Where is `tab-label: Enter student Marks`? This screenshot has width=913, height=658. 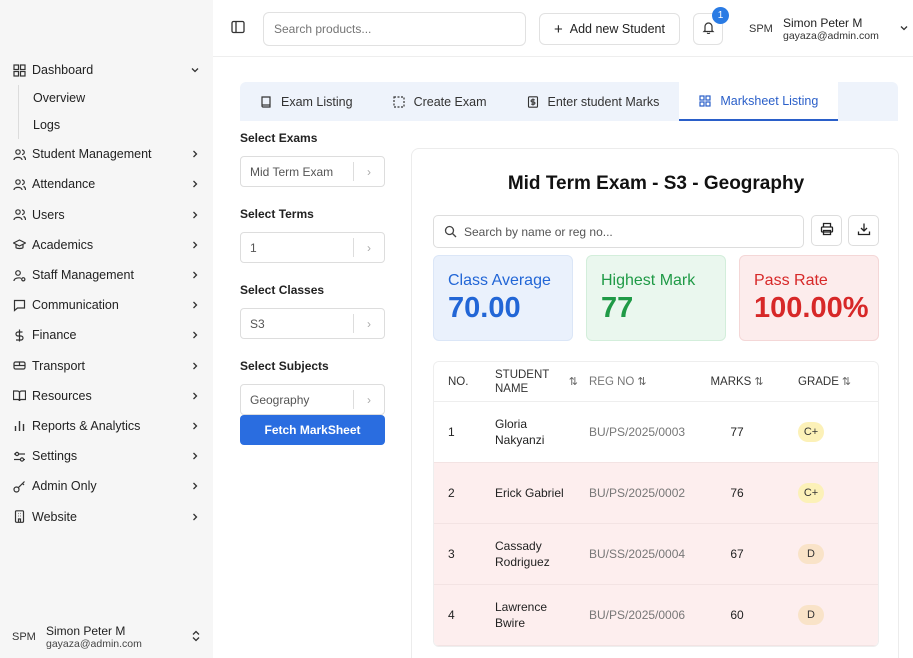
tab-label: Enter student Marks is located at coordinates (603, 101).